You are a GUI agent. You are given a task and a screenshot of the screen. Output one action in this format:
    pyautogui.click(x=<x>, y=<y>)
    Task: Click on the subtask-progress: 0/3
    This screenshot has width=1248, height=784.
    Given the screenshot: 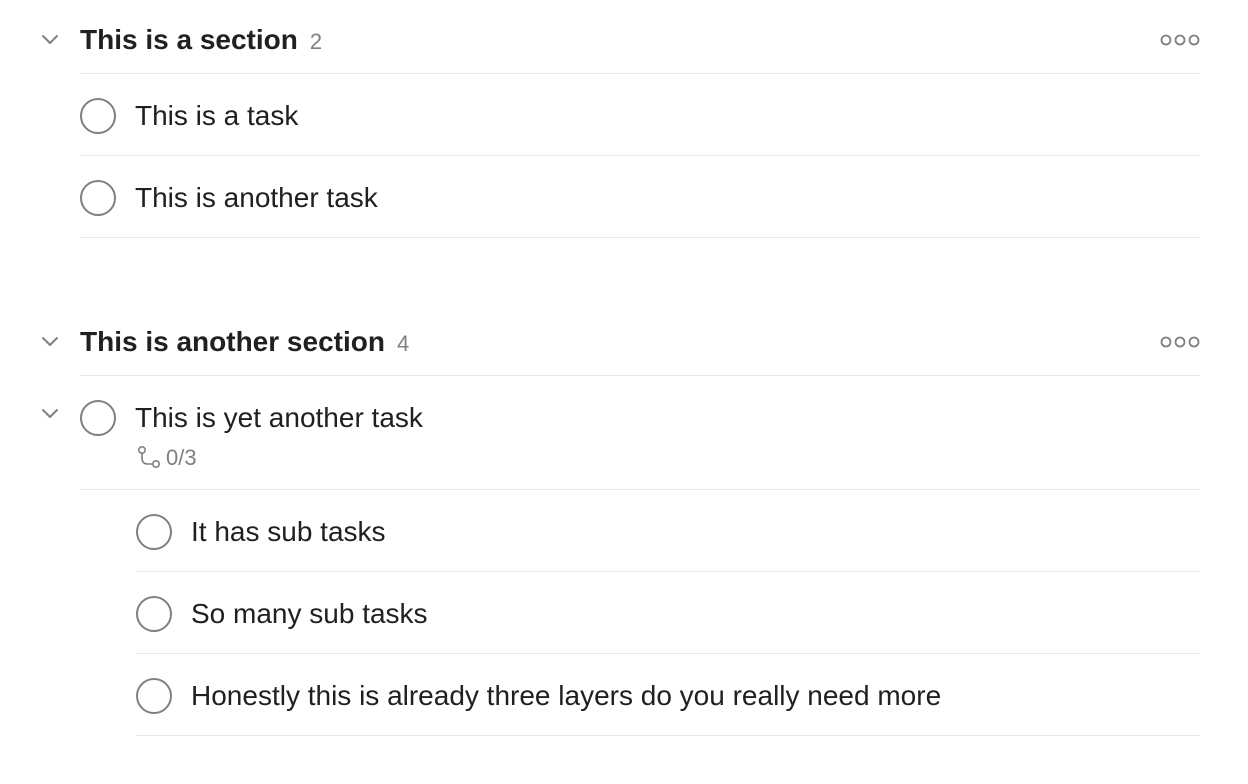 What is the action you would take?
    pyautogui.click(x=166, y=458)
    